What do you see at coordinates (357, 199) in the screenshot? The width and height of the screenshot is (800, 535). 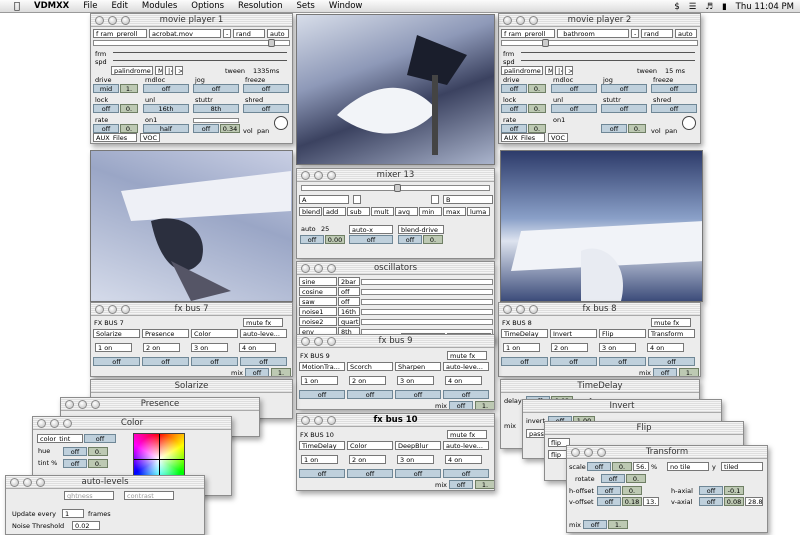 I see `mixer-a-marker` at bounding box center [357, 199].